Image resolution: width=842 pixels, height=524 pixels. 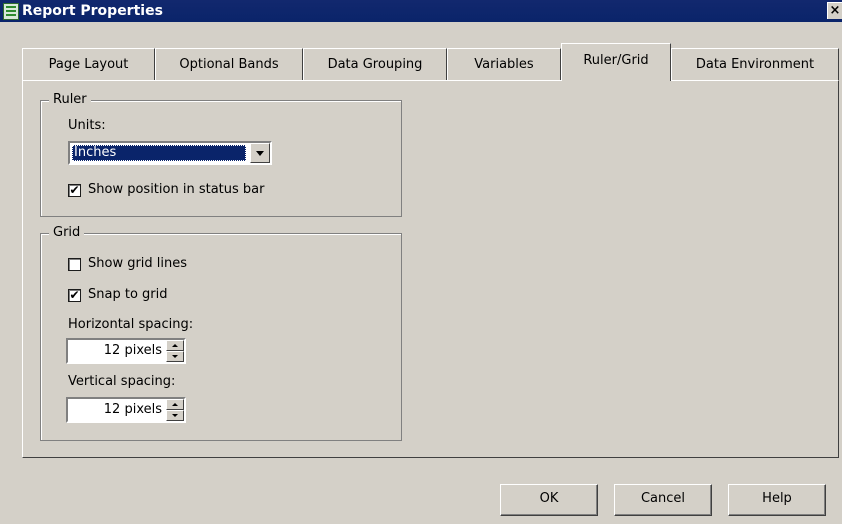 What do you see at coordinates (70, 99) in the screenshot?
I see `ruler-group-label: Ruler` at bounding box center [70, 99].